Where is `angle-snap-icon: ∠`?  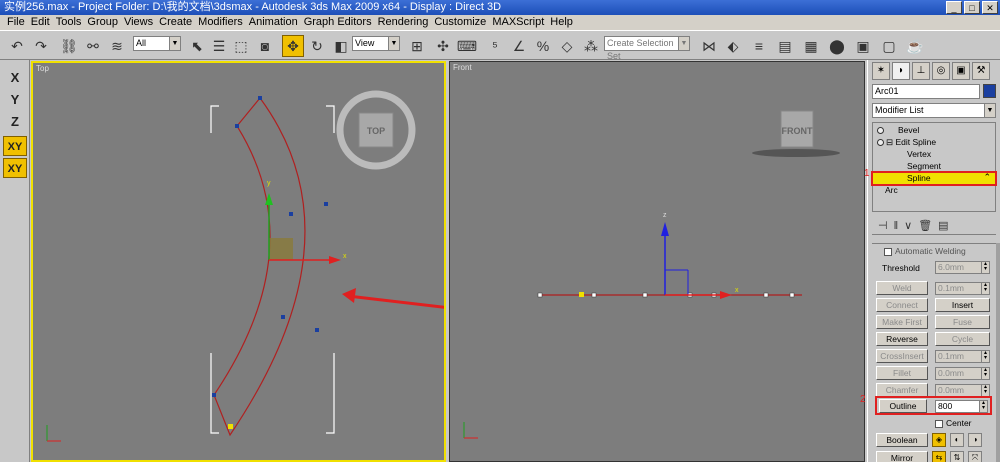
angle-snap-icon: ∠ is located at coordinates (519, 46).